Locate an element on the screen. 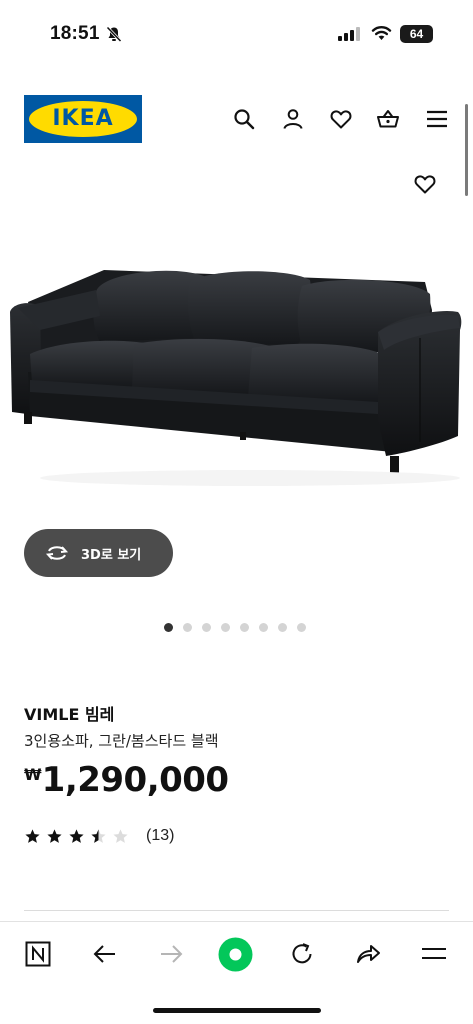 The image size is (473, 1024). search-icon is located at coordinates (244, 119).